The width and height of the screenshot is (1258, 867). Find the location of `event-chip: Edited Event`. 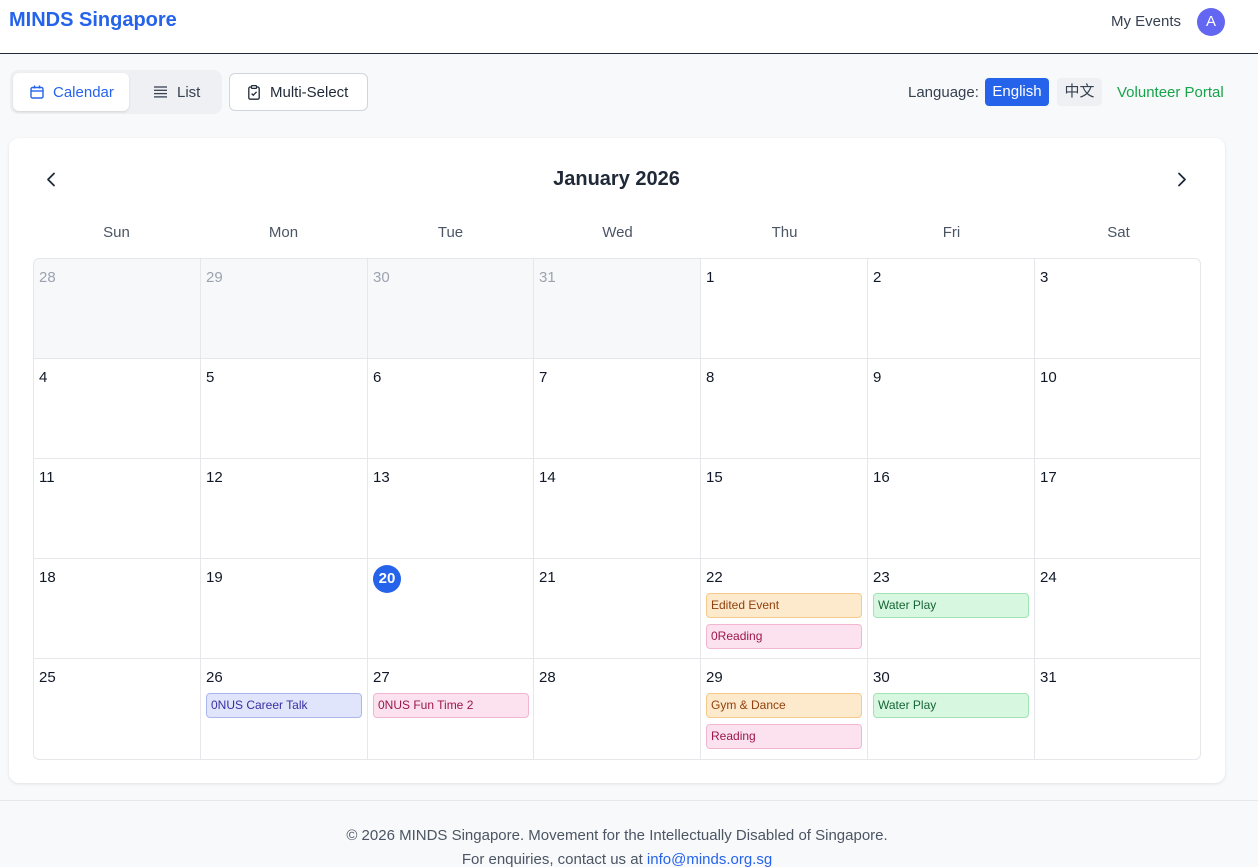

event-chip: Edited Event is located at coordinates (784, 605).